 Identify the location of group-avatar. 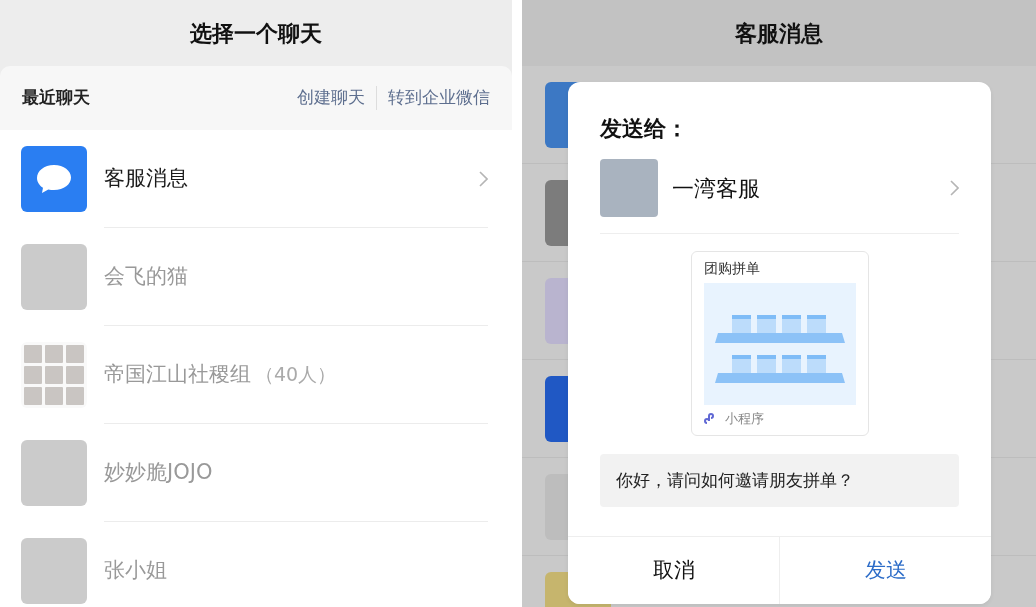
(54, 375).